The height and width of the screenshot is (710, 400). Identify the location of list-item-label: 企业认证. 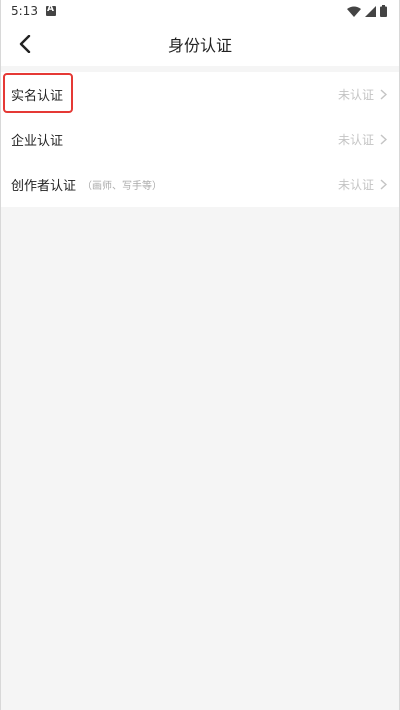
(37, 141).